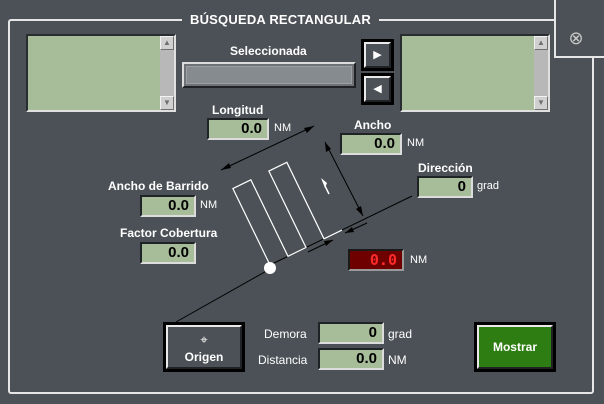  I want to click on demora-field: 0, so click(351, 333).